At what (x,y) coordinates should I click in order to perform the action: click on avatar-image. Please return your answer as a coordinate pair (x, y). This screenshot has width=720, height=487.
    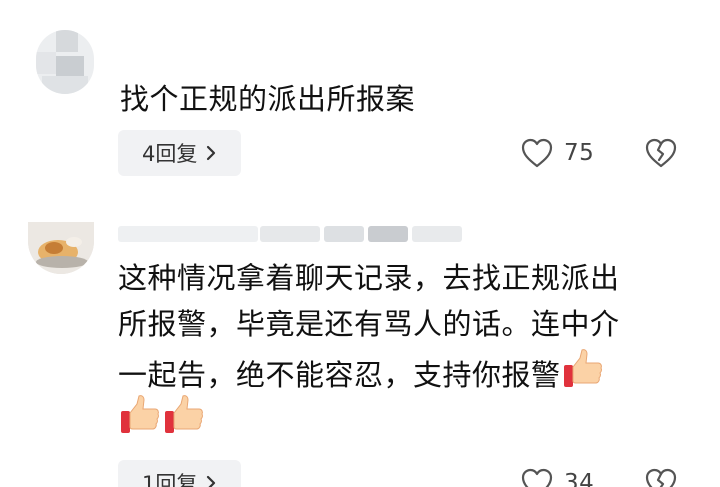
    Looking at the image, I should click on (61, 248).